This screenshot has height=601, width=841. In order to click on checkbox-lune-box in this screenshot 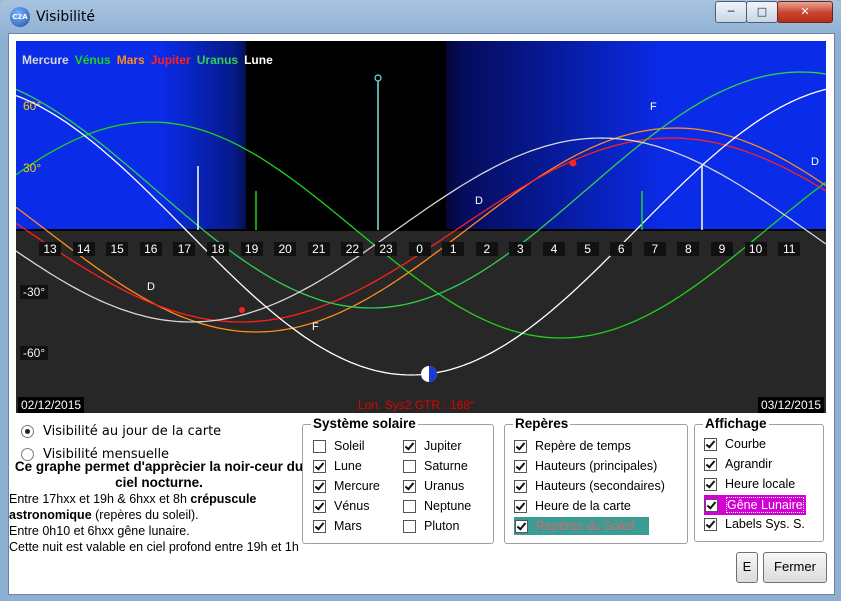, I will do `click(319, 466)`.